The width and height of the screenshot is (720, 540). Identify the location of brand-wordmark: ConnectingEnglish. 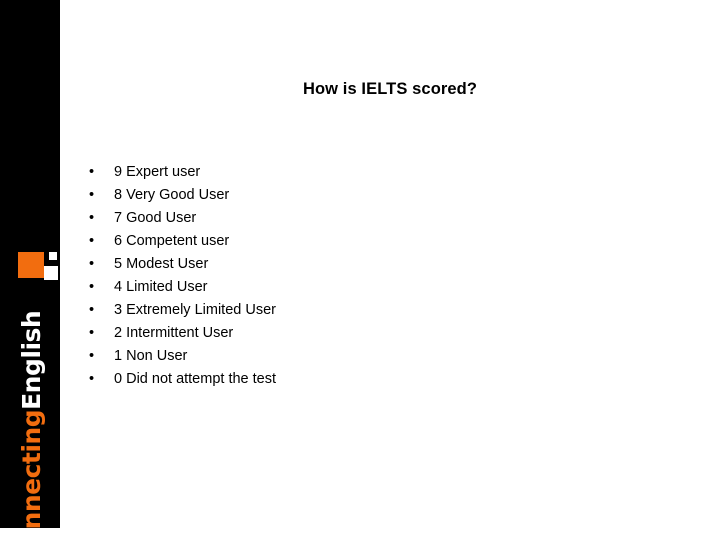
(32, 396).